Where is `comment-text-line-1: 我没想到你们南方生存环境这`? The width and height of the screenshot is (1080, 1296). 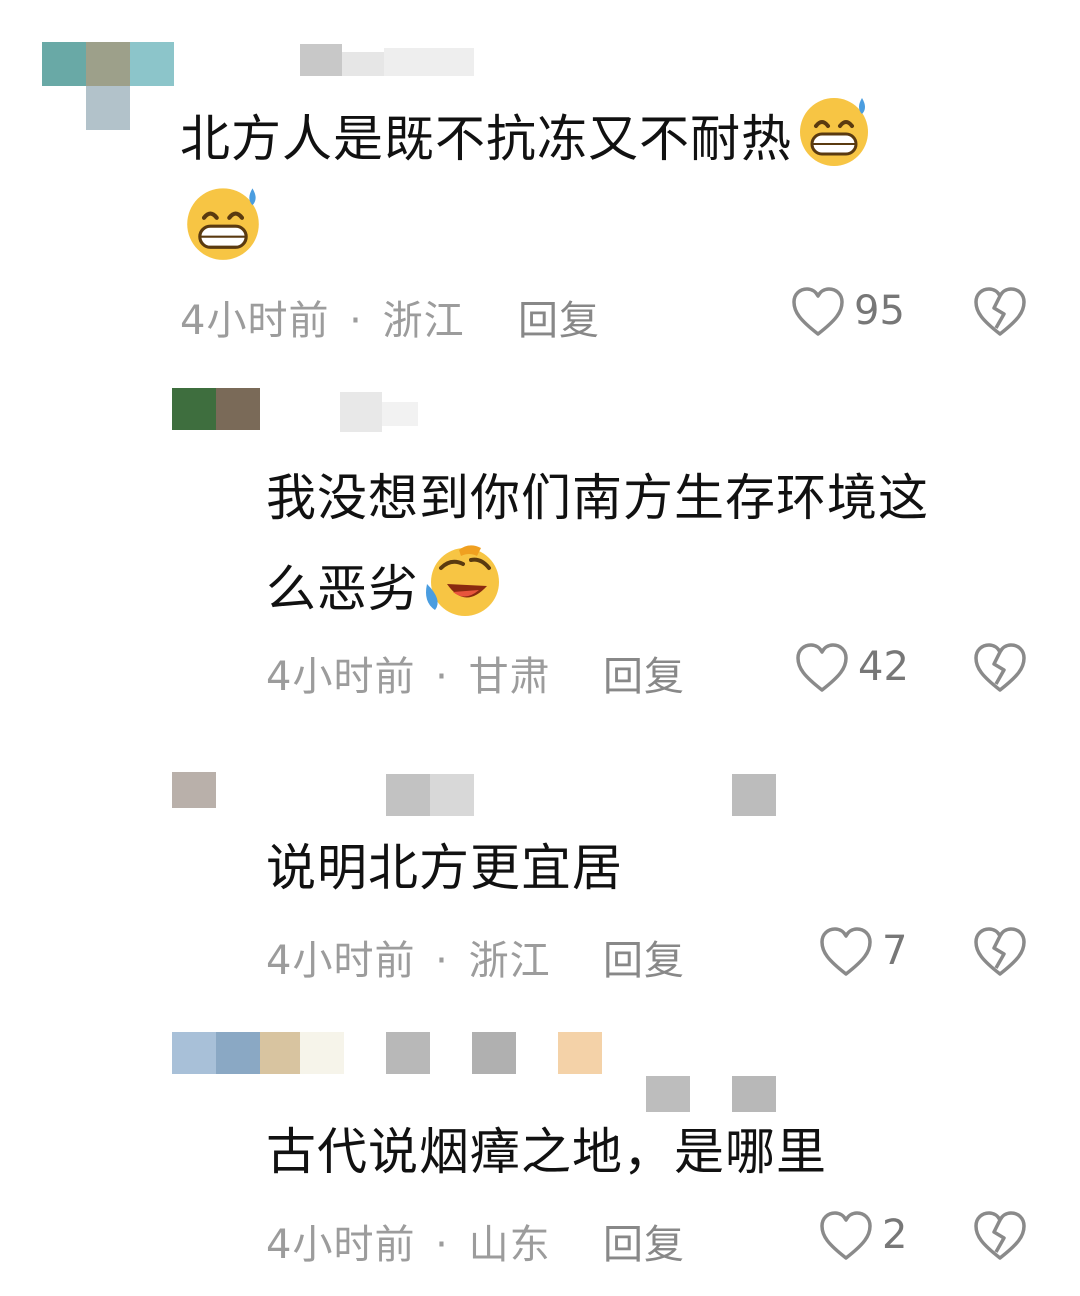
comment-text-line-1: 我没想到你们南方生存环境这 is located at coordinates (597, 498).